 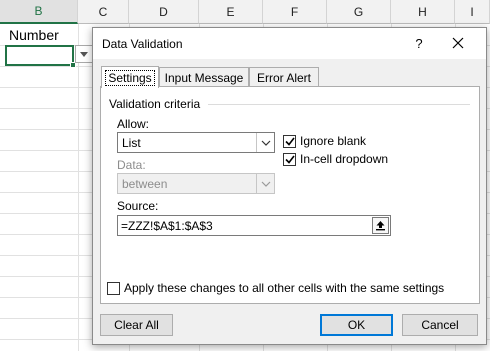 I want to click on column-header-i: I, so click(x=472, y=12).